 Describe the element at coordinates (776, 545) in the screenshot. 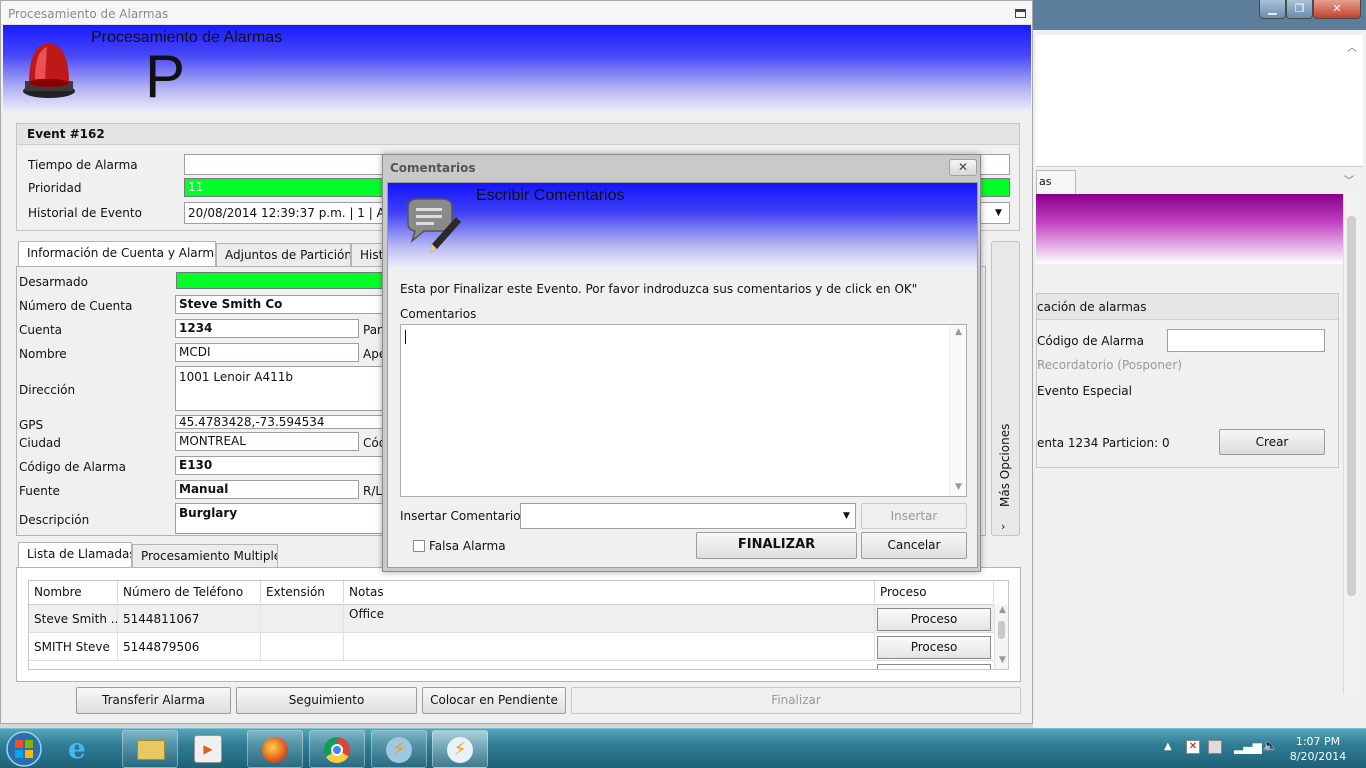

I see `finalizar-dialog-button: FINALIZAR` at that location.